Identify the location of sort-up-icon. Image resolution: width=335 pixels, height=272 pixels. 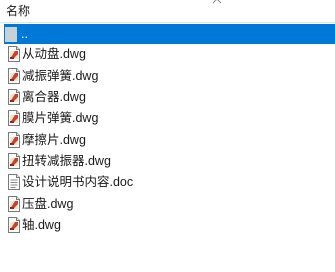
(217, 2).